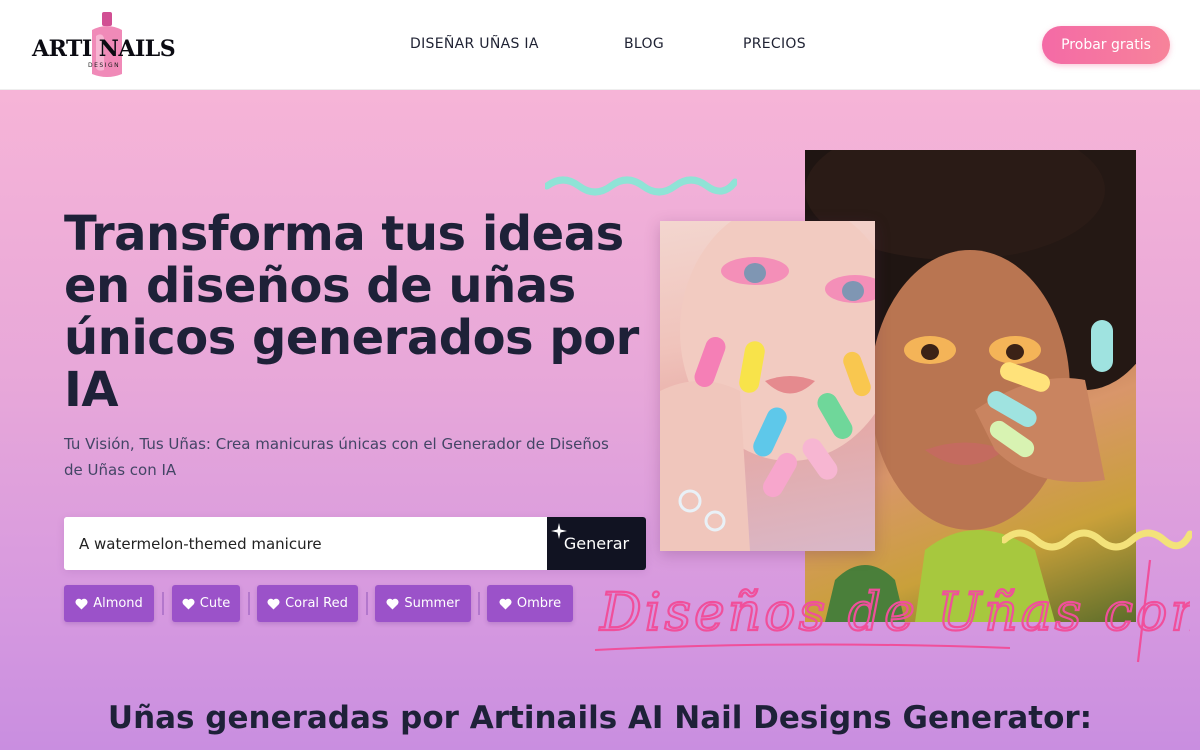 The height and width of the screenshot is (750, 1200). What do you see at coordinates (104, 65) in the screenshot?
I see `logo-subtext: DESIGN` at bounding box center [104, 65].